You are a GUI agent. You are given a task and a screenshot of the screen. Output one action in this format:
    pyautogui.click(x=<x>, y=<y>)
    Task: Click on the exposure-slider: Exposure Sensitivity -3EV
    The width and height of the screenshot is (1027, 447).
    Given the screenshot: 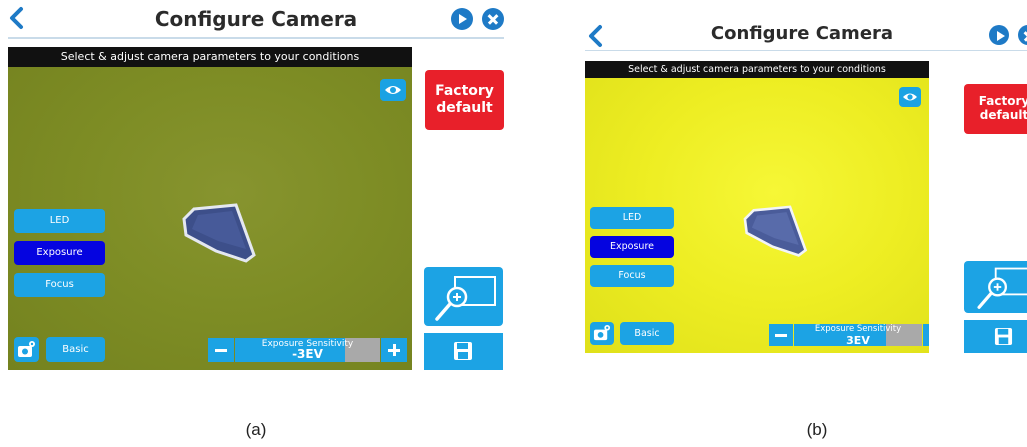 What is the action you would take?
    pyautogui.click(x=307, y=350)
    